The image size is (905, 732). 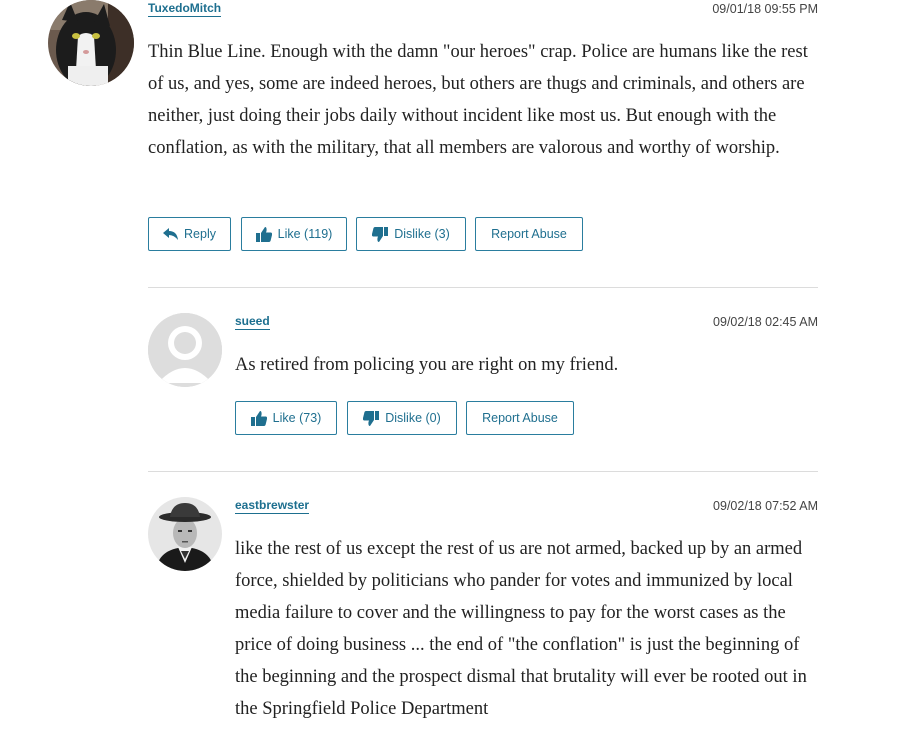 I want to click on dislike-button: Dislike (3), so click(x=411, y=234).